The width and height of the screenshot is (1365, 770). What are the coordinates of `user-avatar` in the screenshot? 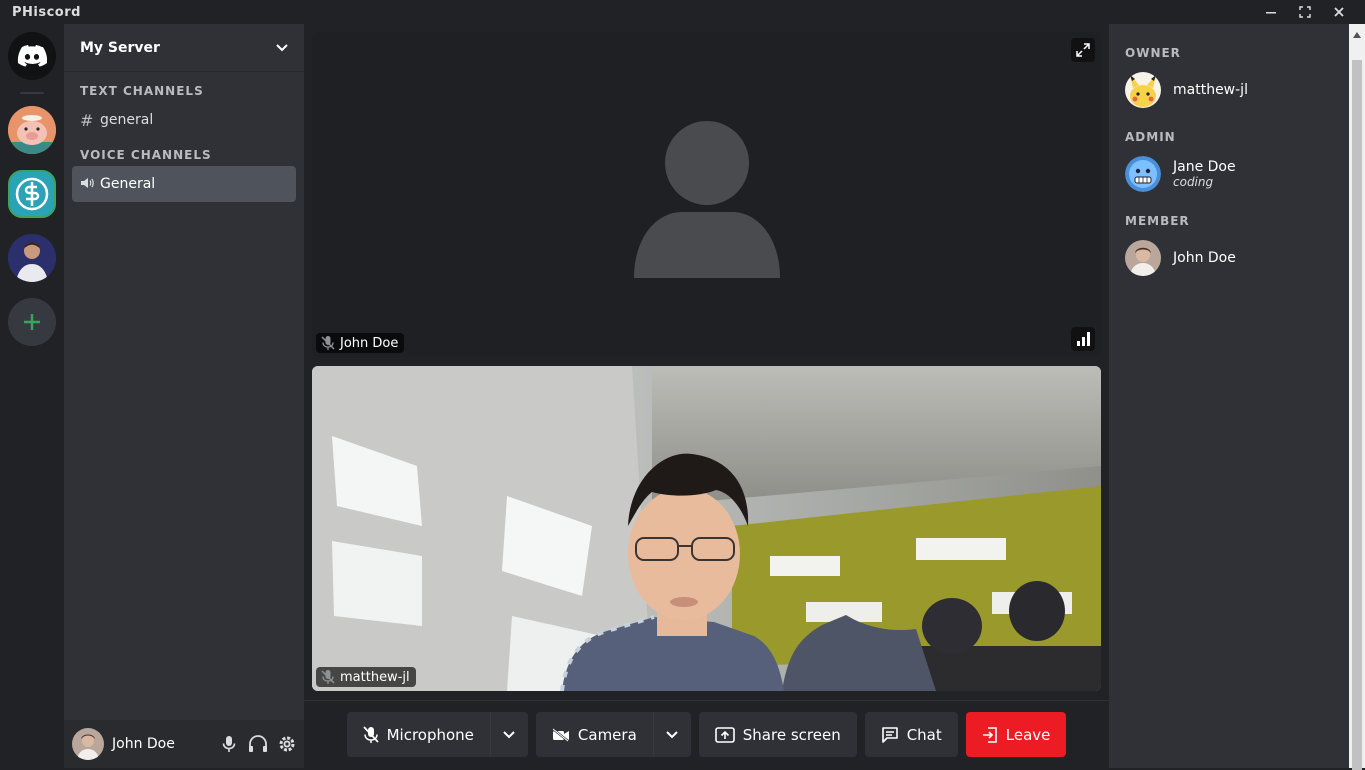 It's located at (88, 744).